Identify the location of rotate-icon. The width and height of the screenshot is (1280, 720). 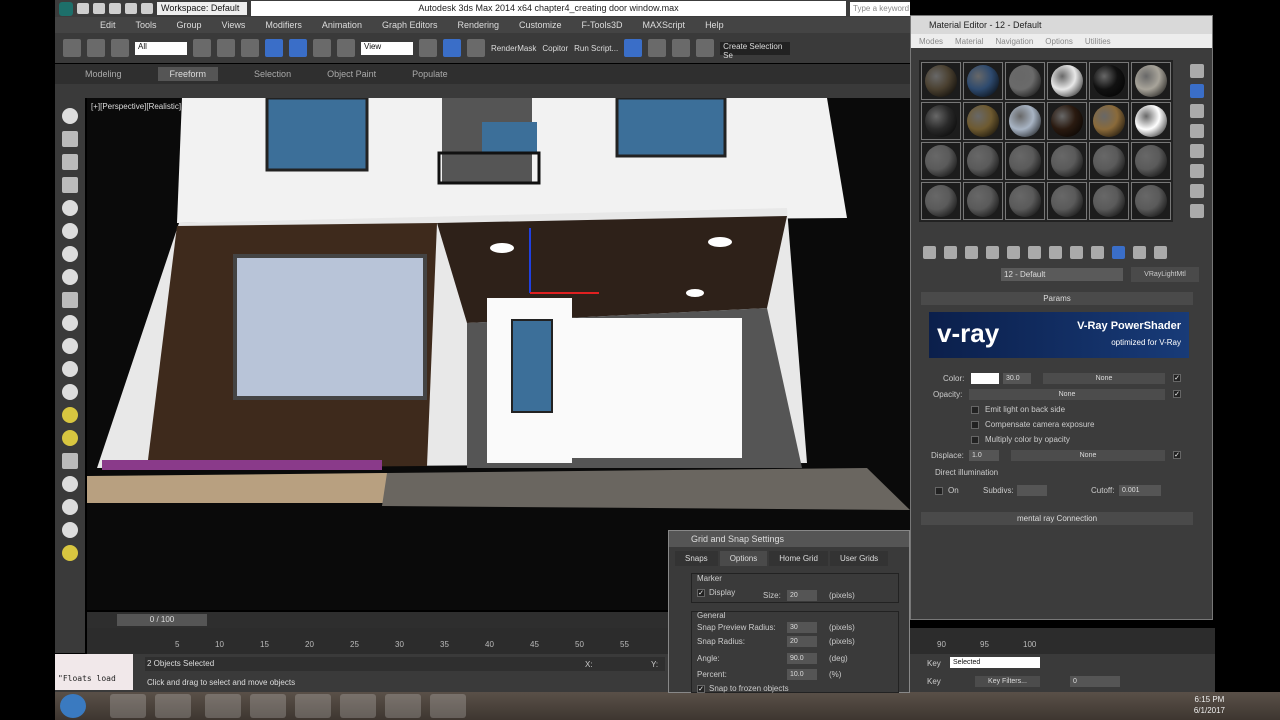
(322, 48).